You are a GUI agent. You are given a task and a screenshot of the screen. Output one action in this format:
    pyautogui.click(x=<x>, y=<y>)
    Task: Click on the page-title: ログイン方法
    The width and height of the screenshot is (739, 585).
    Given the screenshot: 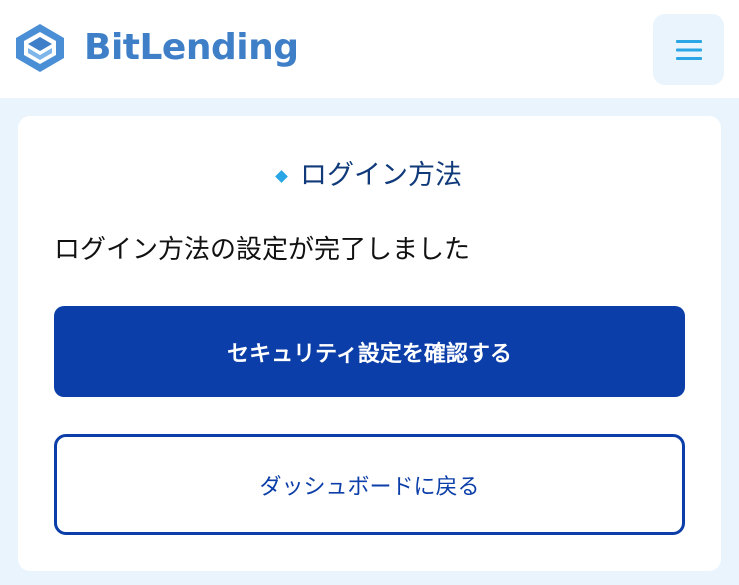 What is the action you would take?
    pyautogui.click(x=381, y=175)
    